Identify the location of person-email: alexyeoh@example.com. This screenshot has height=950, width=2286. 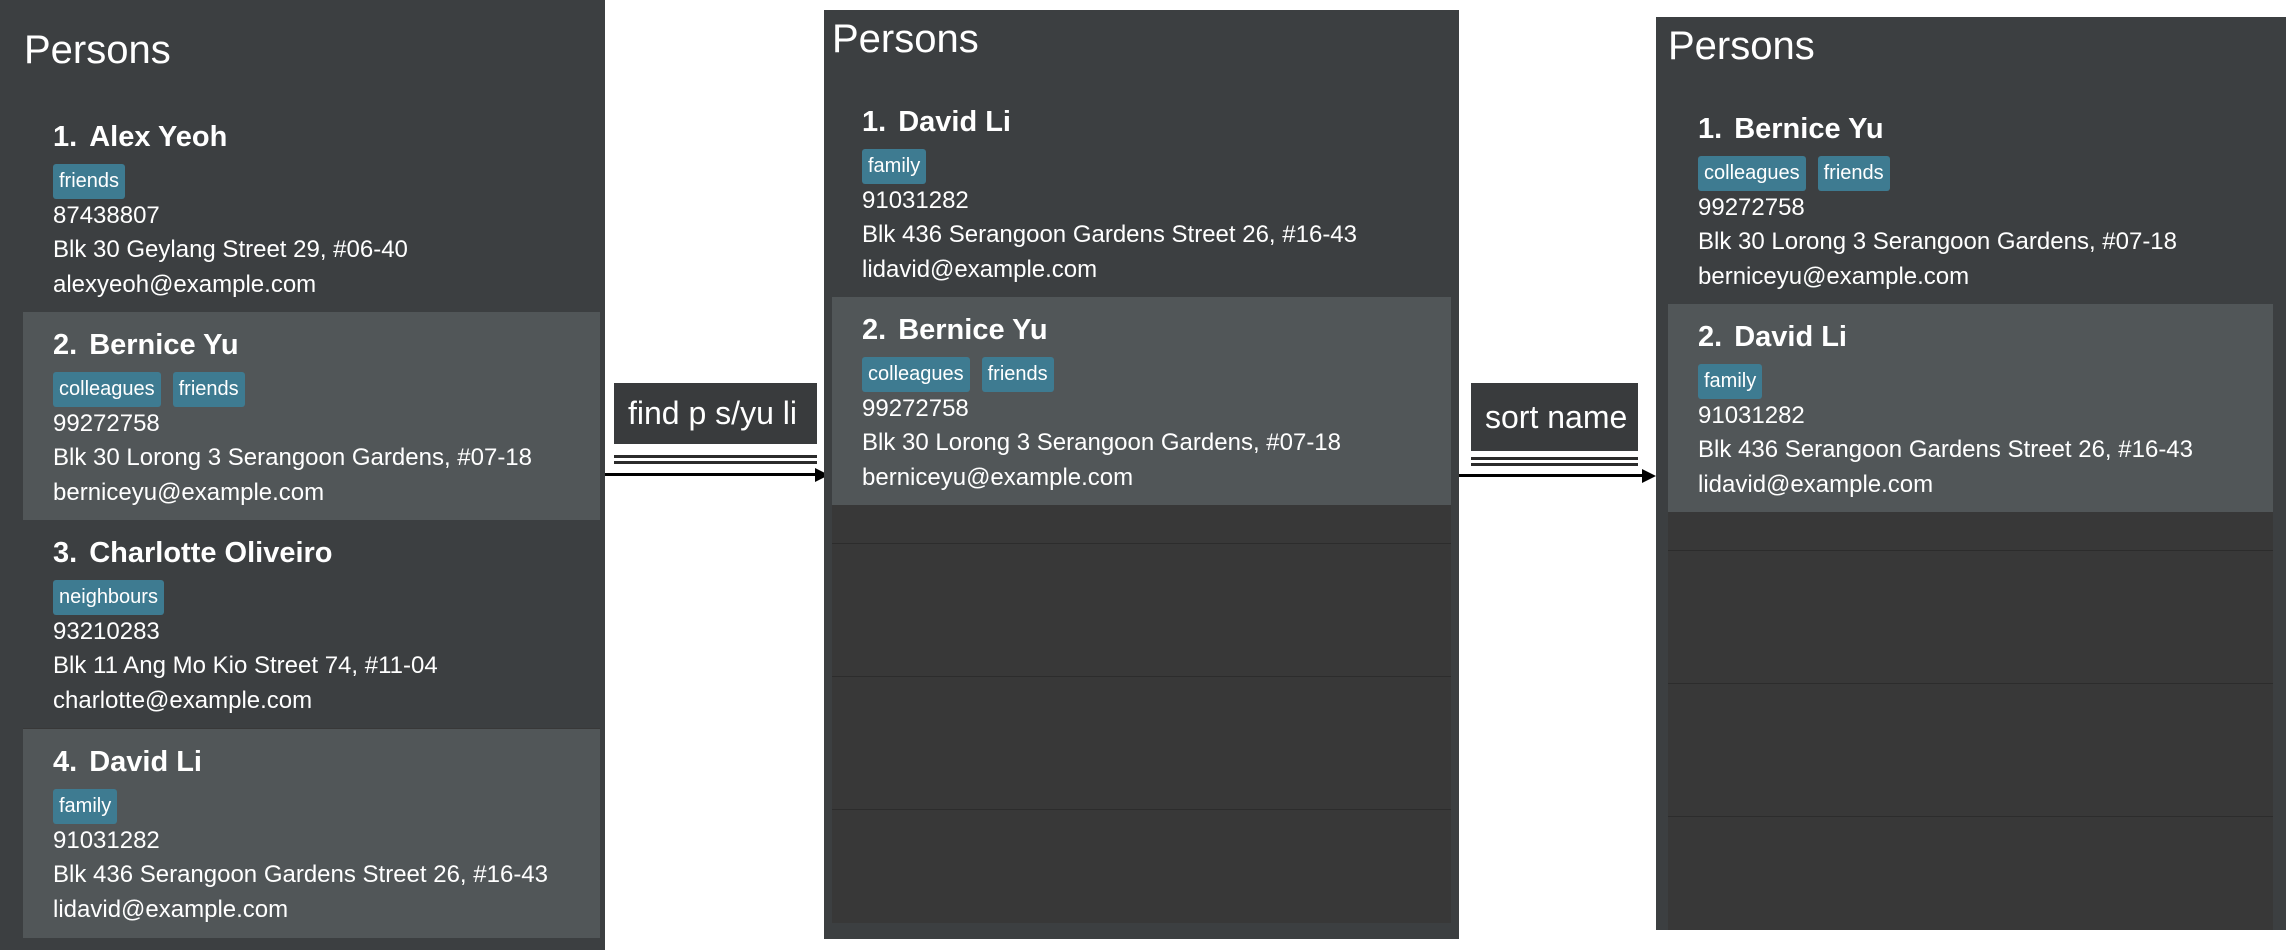
(185, 284).